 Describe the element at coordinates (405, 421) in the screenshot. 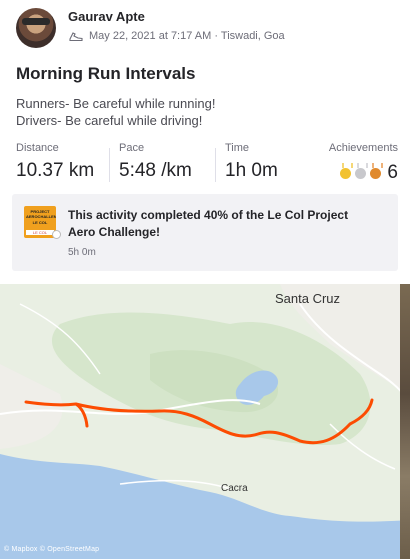

I see `next-photo-thumbnail` at that location.